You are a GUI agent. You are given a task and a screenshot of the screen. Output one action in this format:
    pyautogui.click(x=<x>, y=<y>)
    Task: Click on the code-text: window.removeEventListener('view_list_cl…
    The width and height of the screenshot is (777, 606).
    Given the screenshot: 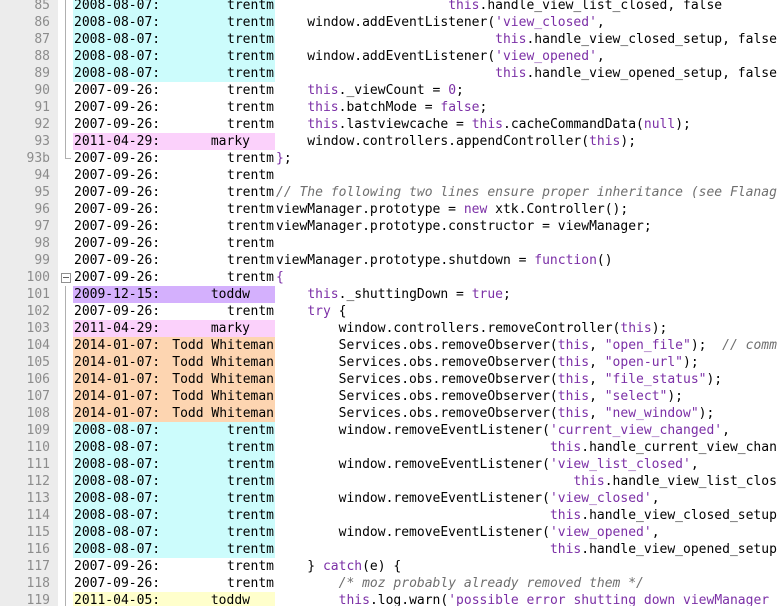 What is the action you would take?
    pyautogui.click(x=487, y=464)
    